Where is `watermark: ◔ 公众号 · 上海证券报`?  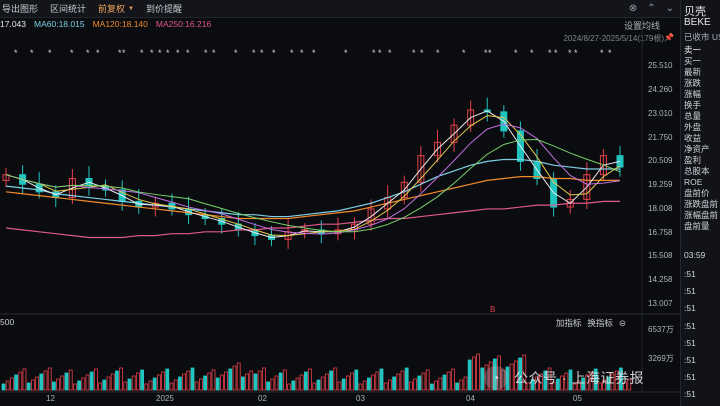 watermark: ◔ 公众号 · 上海证券报 is located at coordinates (564, 378).